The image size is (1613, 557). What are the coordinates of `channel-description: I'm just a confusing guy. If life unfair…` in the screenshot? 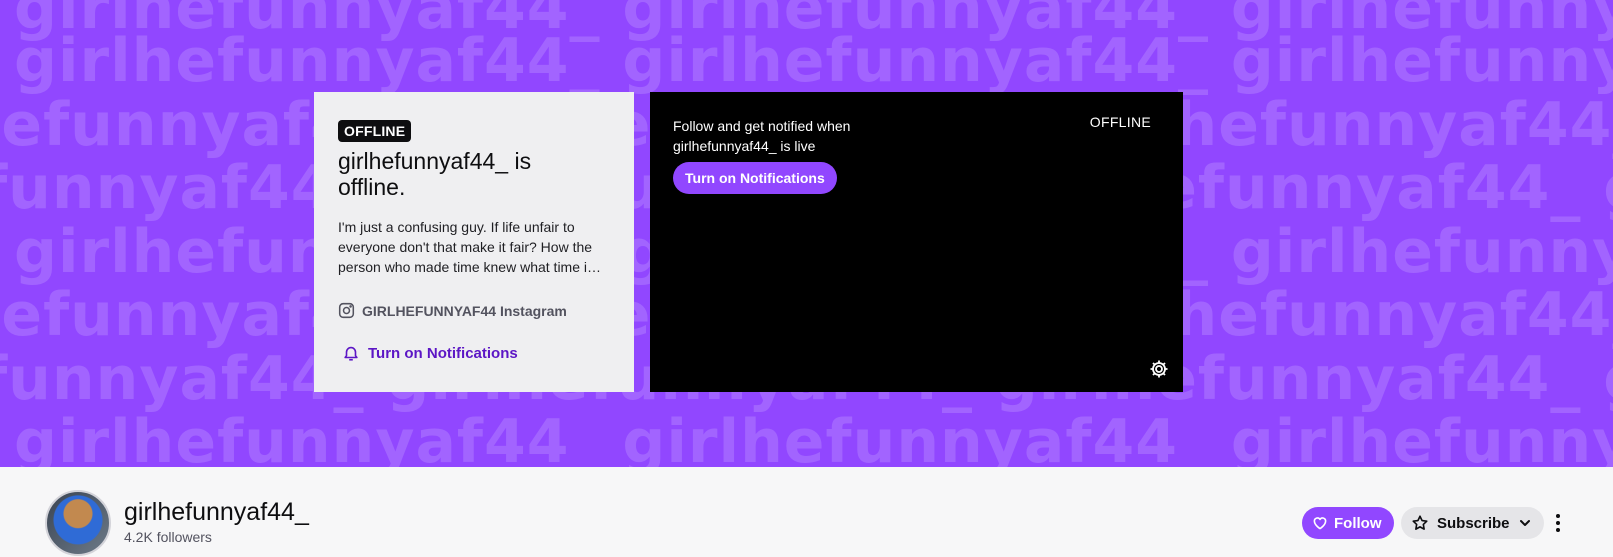 It's located at (469, 247).